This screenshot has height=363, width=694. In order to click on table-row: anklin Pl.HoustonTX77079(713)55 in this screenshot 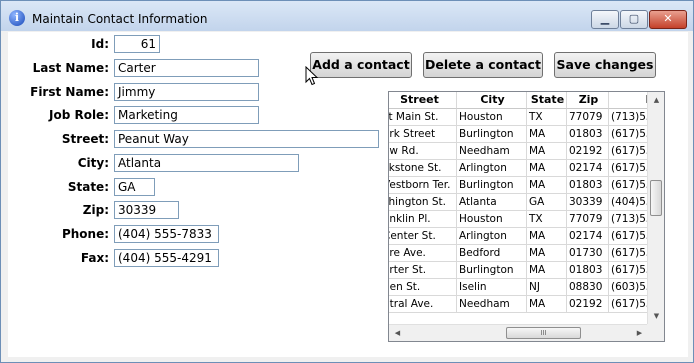, I will do `click(518, 219)`.